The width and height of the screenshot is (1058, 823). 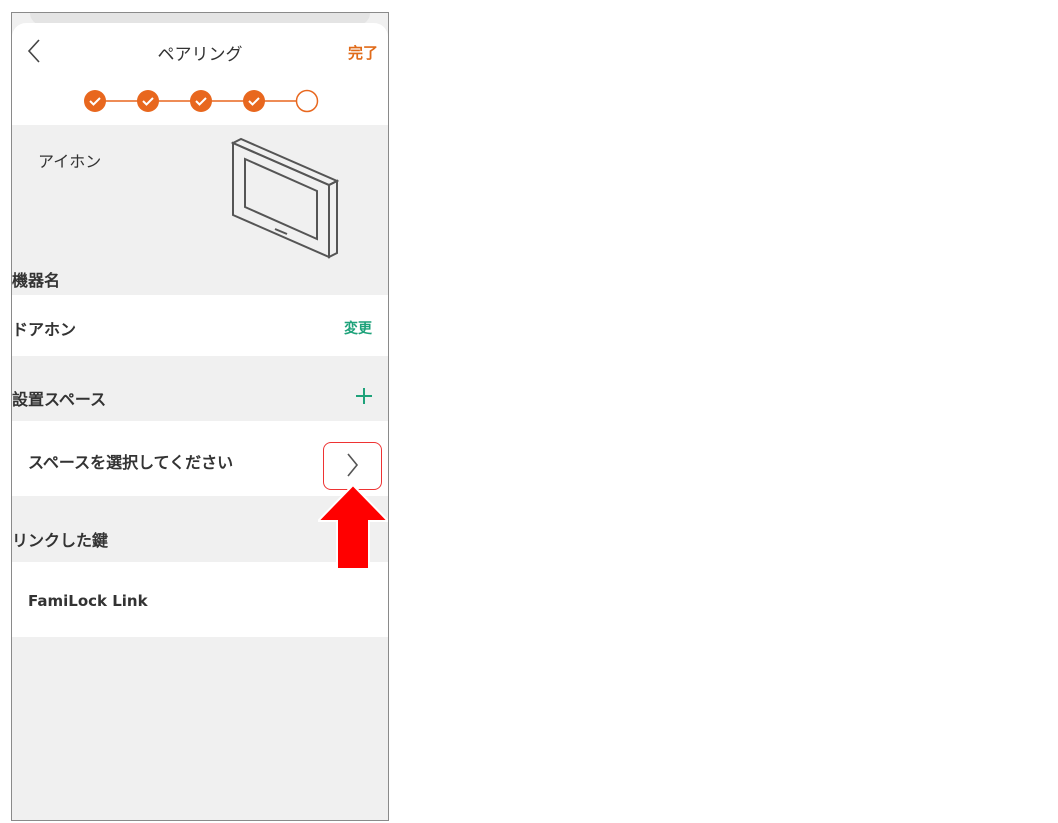 What do you see at coordinates (353, 527) in the screenshot?
I see `red-arrow-annotation` at bounding box center [353, 527].